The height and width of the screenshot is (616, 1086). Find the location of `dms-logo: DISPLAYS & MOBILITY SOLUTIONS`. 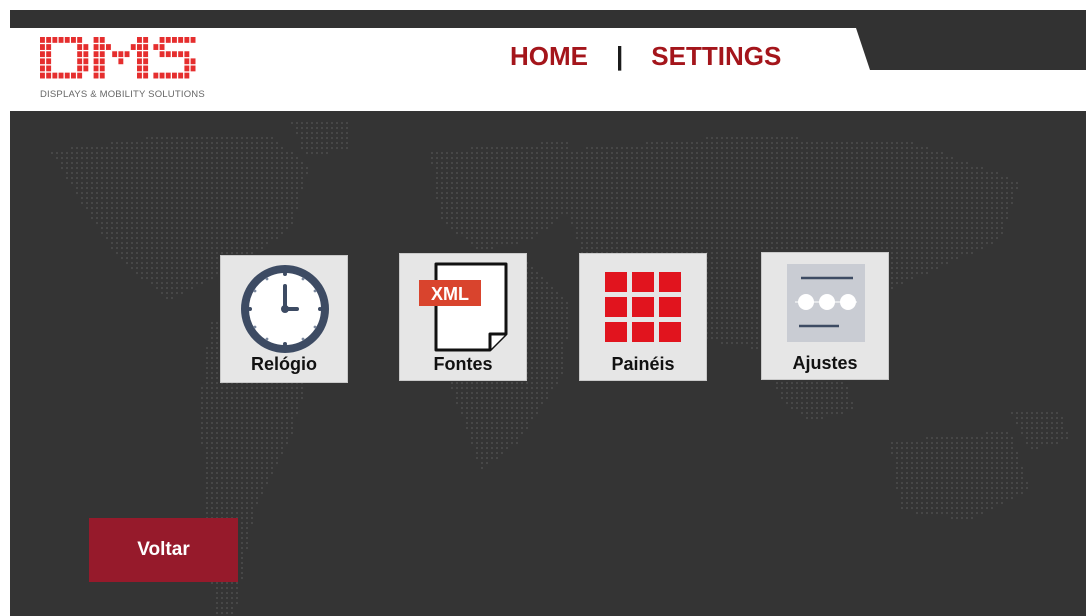

dms-logo: DISPLAYS & MOBILITY SOLUTIONS is located at coordinates (127, 70).